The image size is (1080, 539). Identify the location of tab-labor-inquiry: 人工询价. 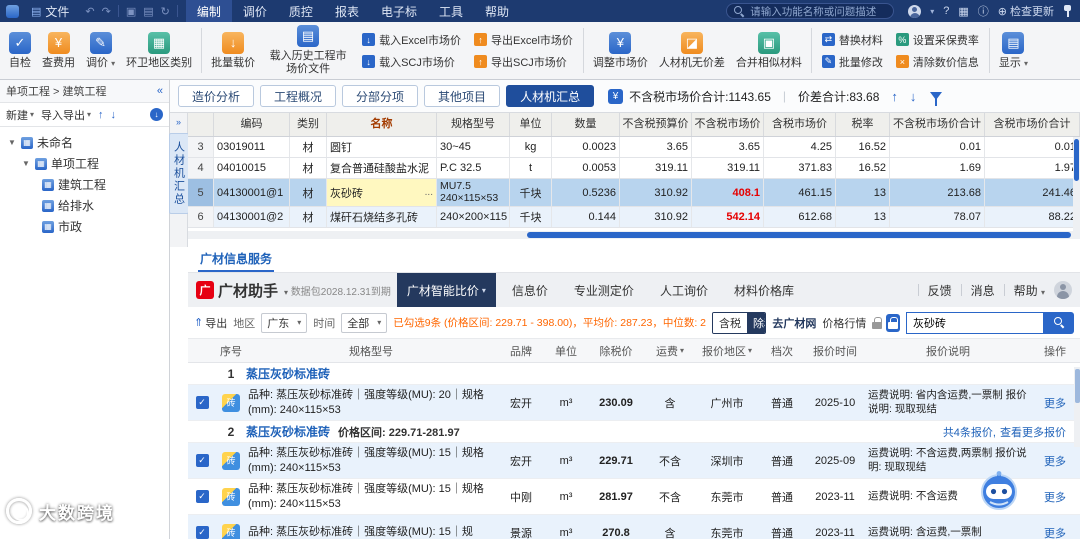
(684, 290).